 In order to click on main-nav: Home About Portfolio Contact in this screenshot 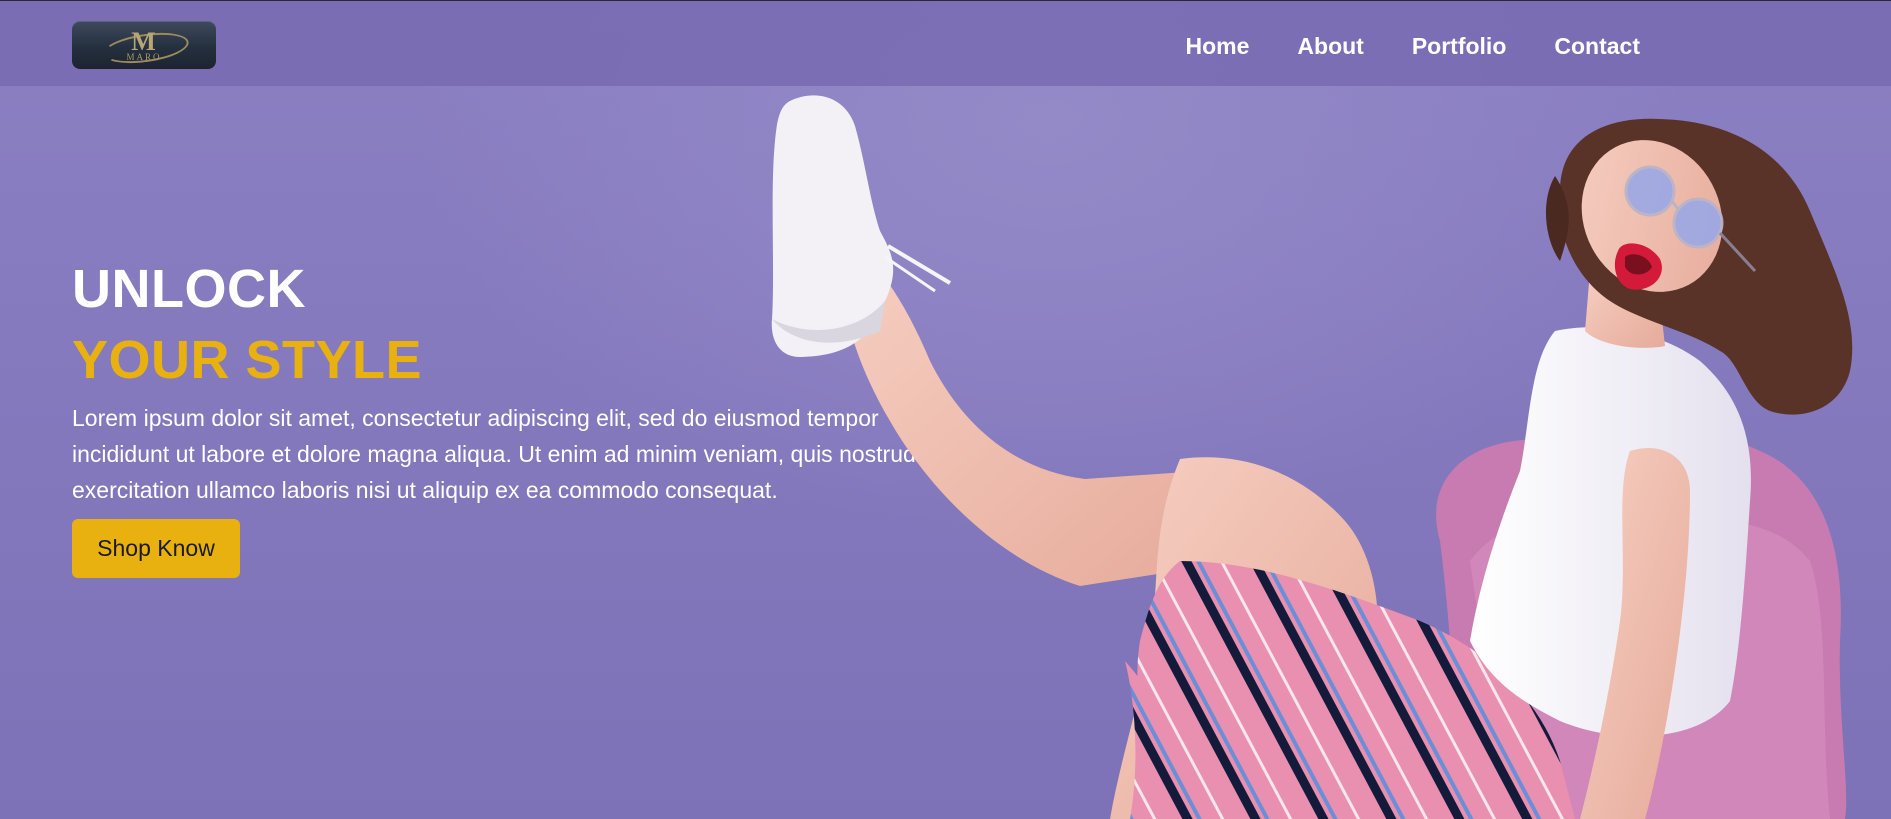, I will do `click(1413, 46)`.